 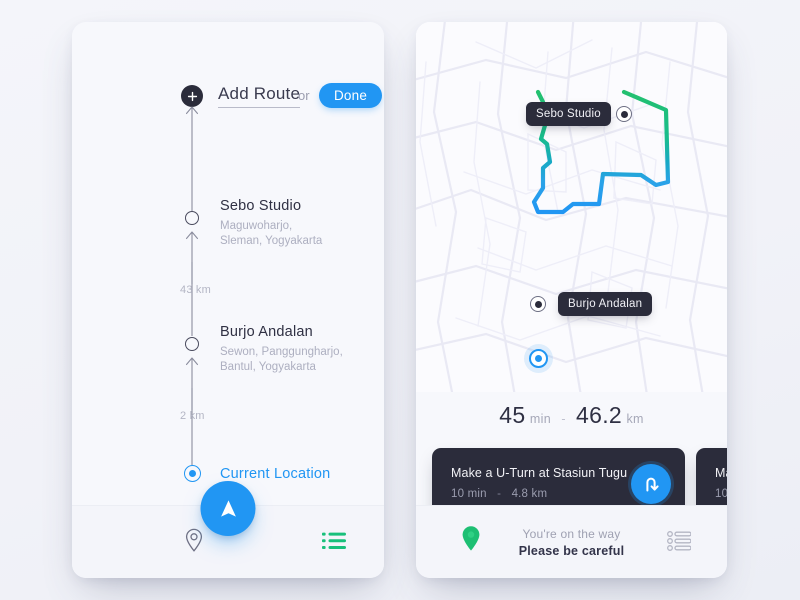 I want to click on start-navigation-button, so click(x=228, y=508).